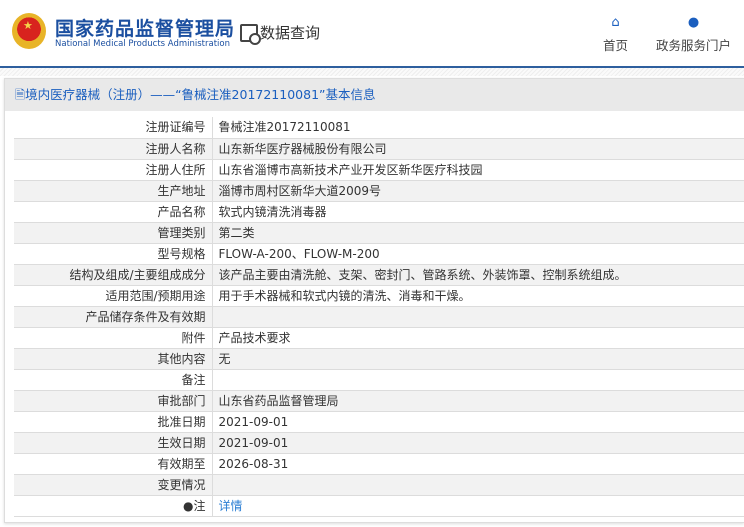 This screenshot has width=744, height=527. I want to click on table-row: 型号规格 FLOW-A-200、FLOW-M-200, so click(379, 254).